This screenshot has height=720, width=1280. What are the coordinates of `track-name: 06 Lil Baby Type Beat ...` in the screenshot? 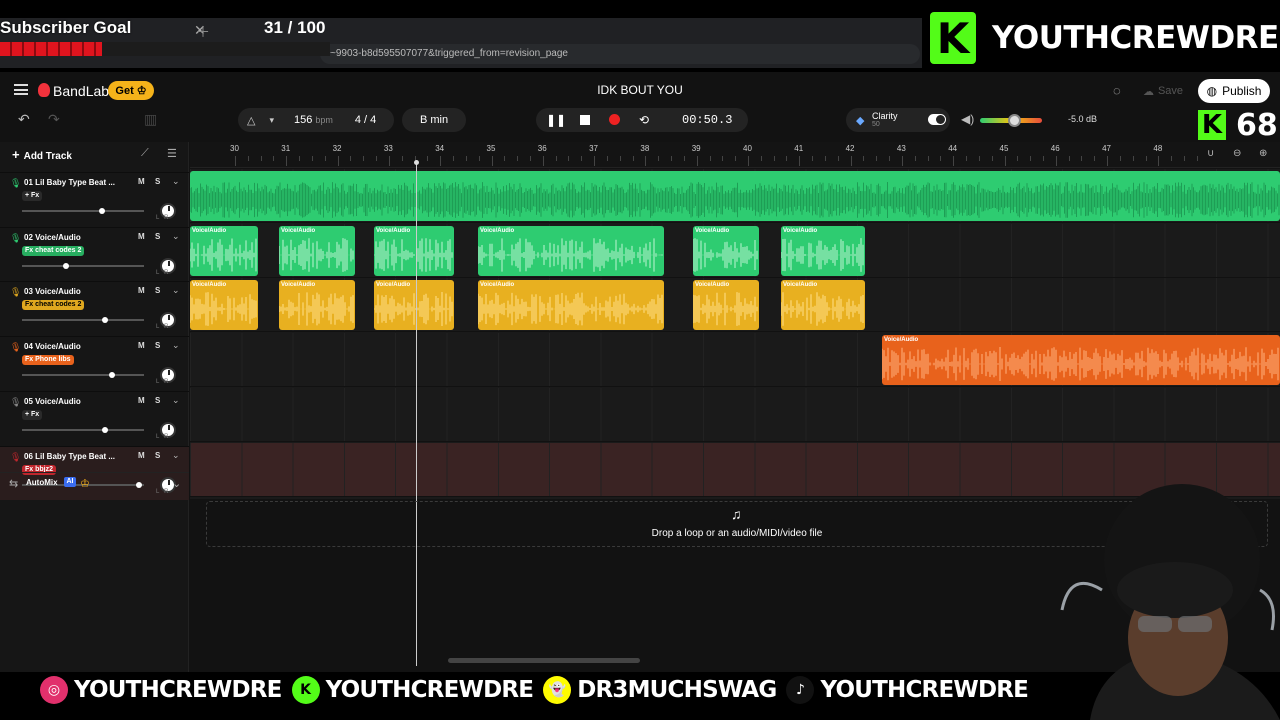 It's located at (71, 456).